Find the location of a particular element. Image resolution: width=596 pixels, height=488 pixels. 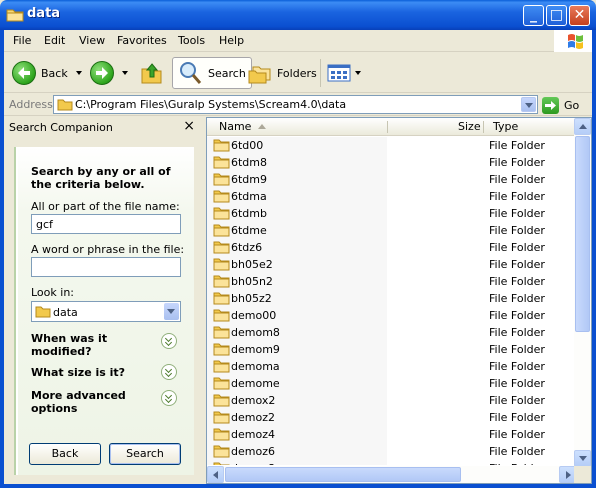

file-row: 6tdmb File Folder is located at coordinates (391, 213).